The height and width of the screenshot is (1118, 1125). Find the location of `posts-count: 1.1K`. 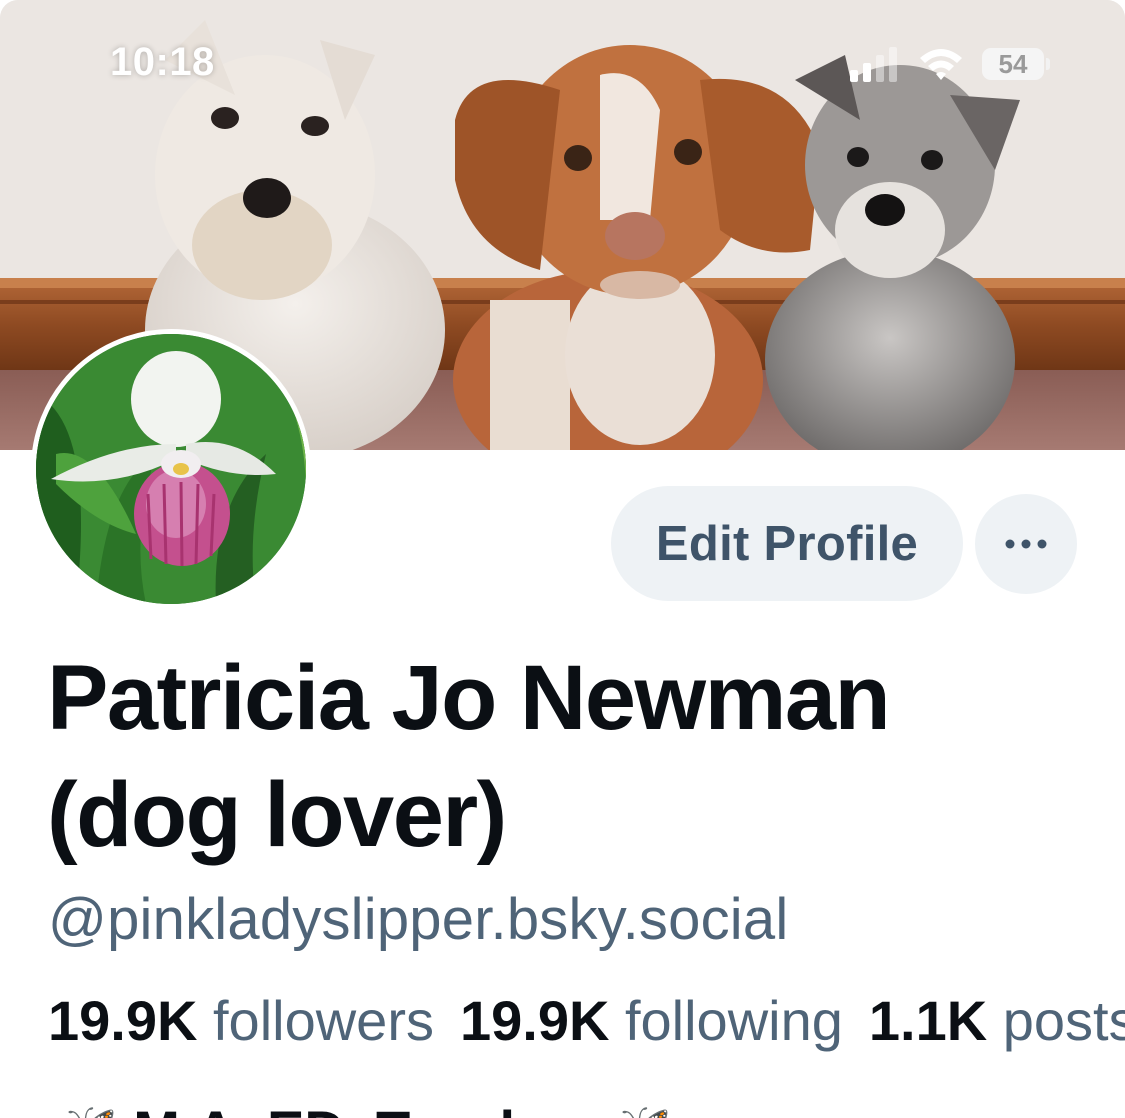

posts-count: 1.1K is located at coordinates (928, 1020).